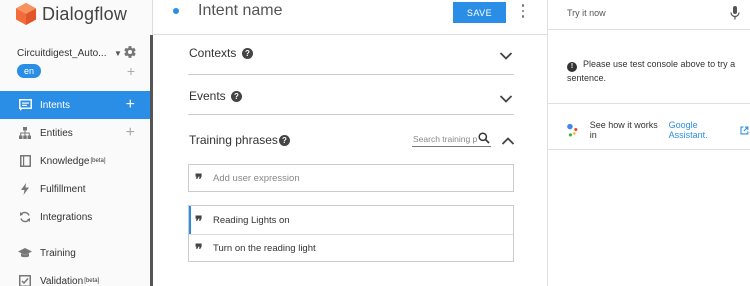 The height and width of the screenshot is (286, 750). Describe the element at coordinates (351, 178) in the screenshot. I see `add-user-expression-input: ❞ Add user expression` at that location.